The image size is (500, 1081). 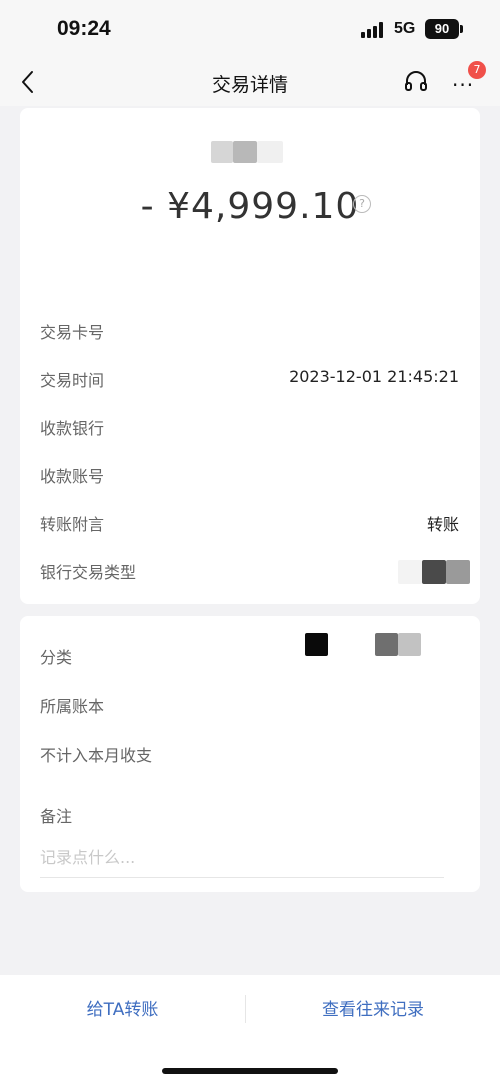 I want to click on customer-service-button, so click(x=416, y=82).